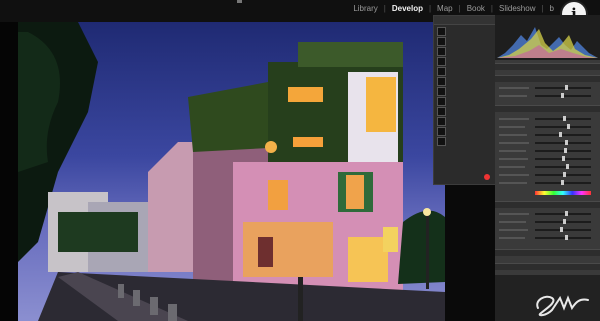 Image resolution: width=600 pixels, height=321 pixels. I want to click on record-indicator-icon, so click(487, 177).